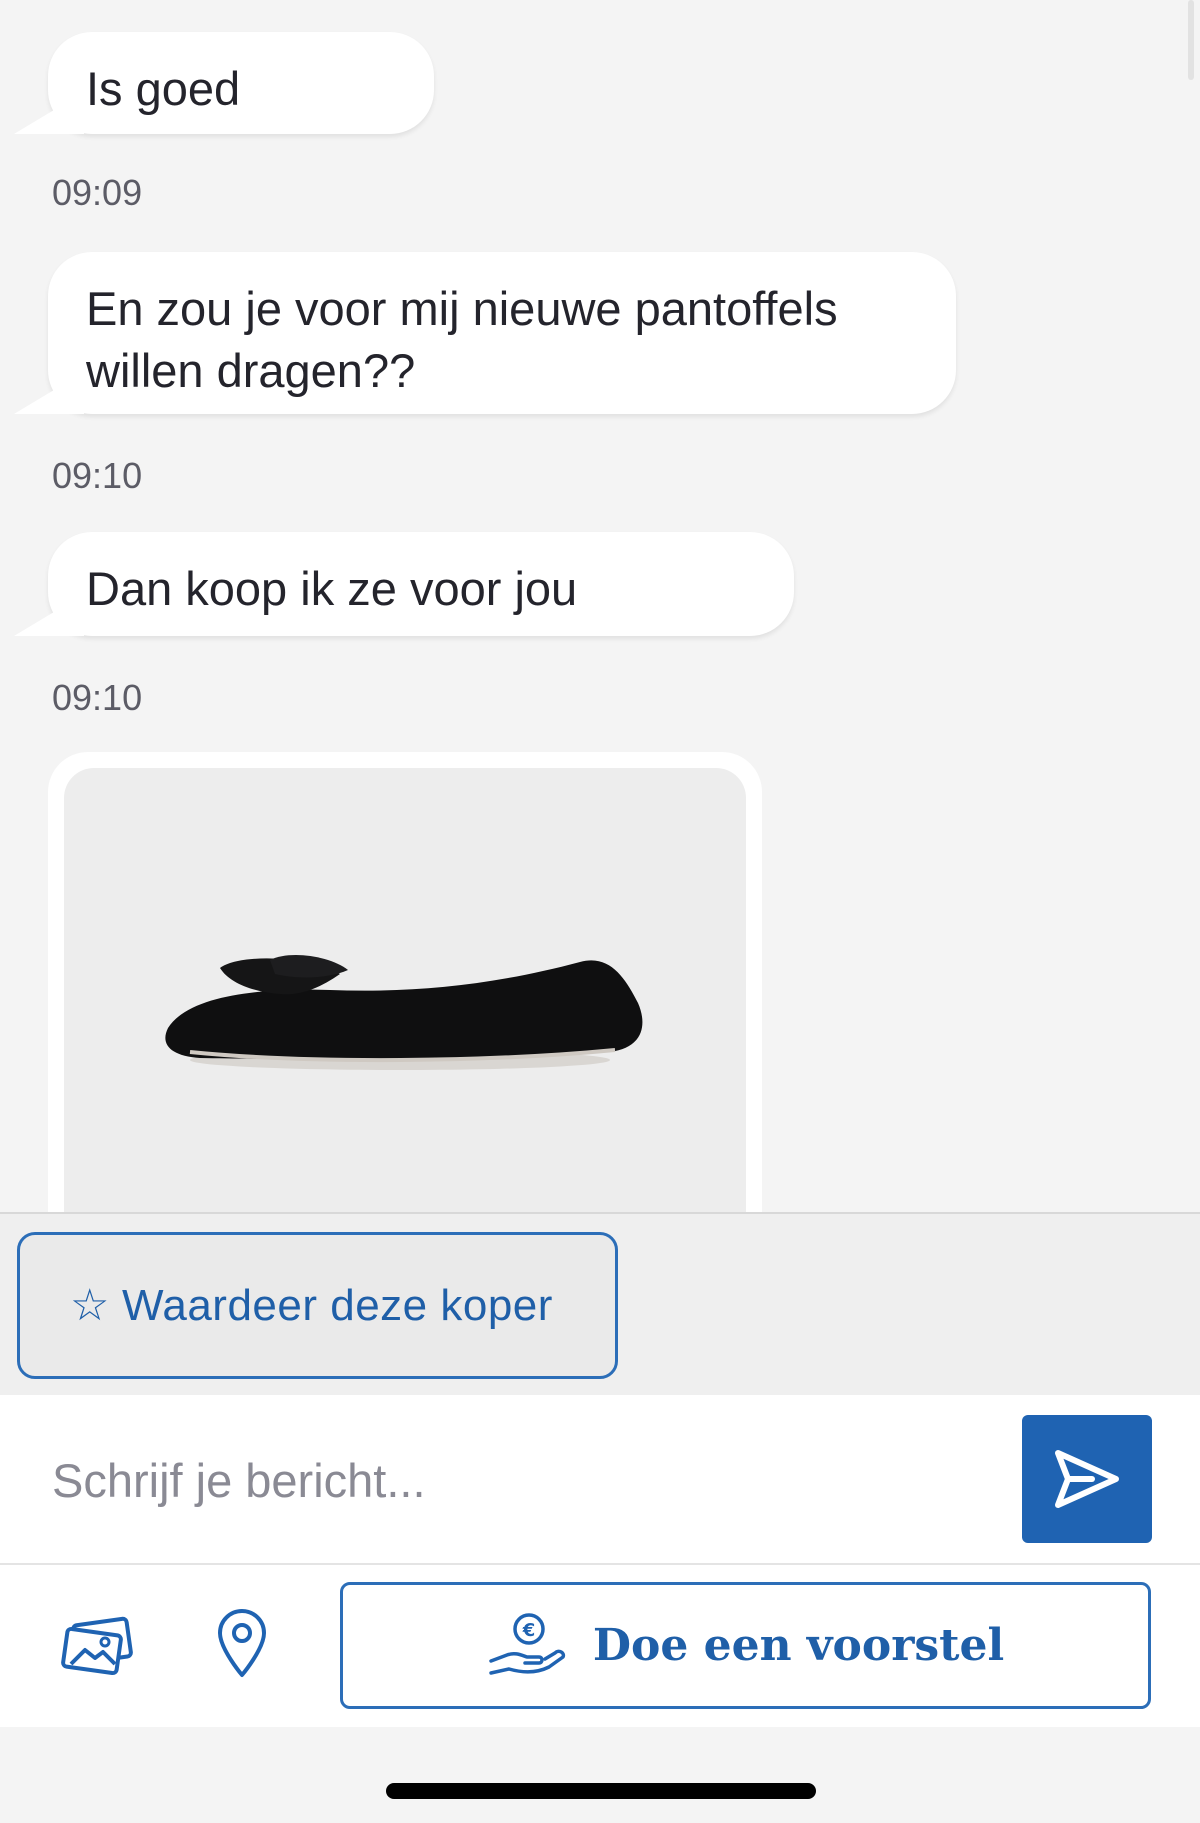  I want to click on location-pin-icon, so click(242, 1643).